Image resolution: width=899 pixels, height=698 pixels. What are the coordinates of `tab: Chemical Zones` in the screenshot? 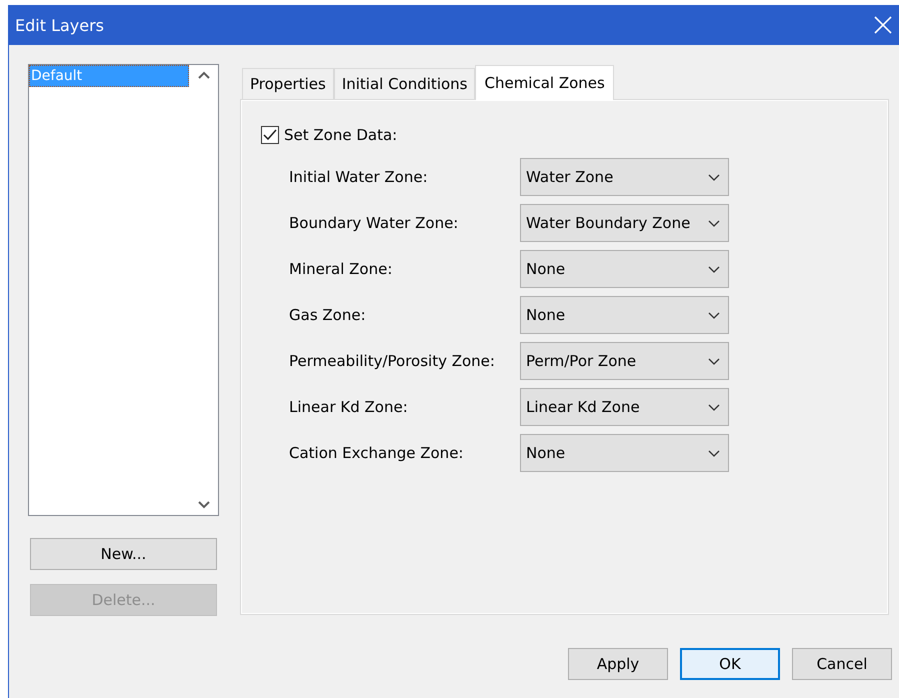 It's located at (544, 82).